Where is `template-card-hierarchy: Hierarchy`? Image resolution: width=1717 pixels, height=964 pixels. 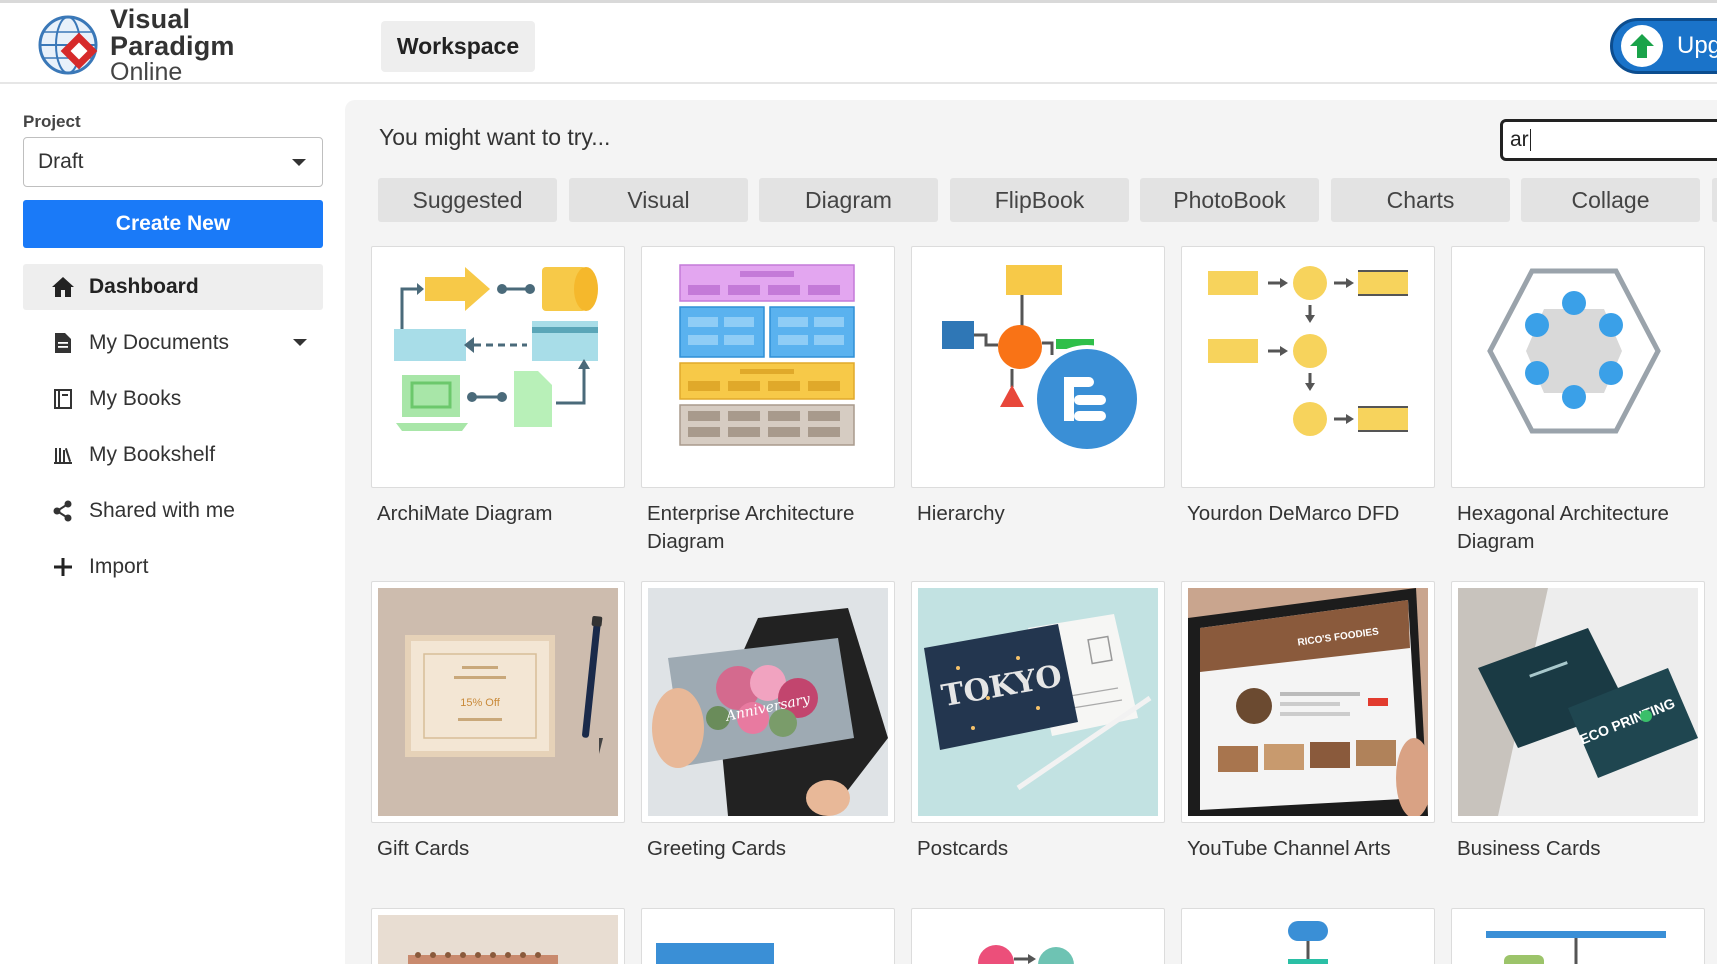 template-card-hierarchy: Hierarchy is located at coordinates (1038, 387).